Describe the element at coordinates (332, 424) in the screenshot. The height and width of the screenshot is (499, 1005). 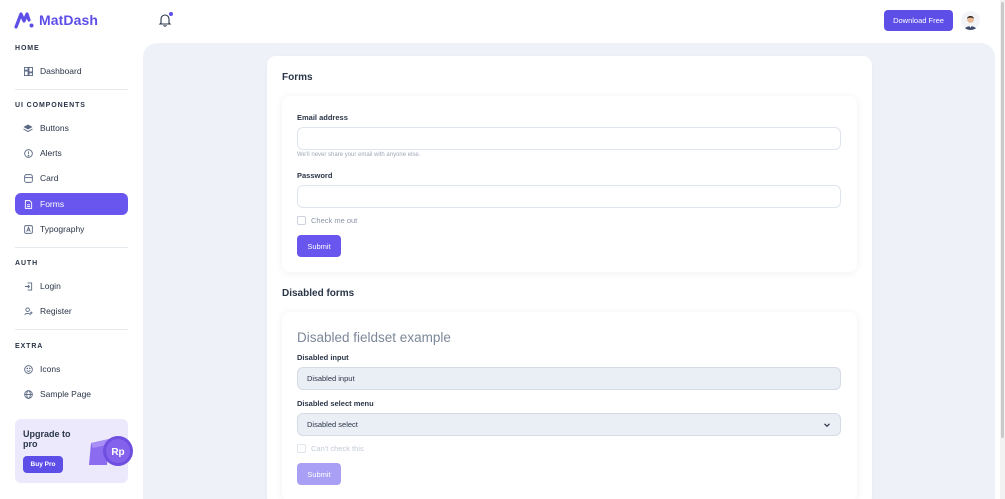
I see `disabled-select-value: Disabled select` at that location.